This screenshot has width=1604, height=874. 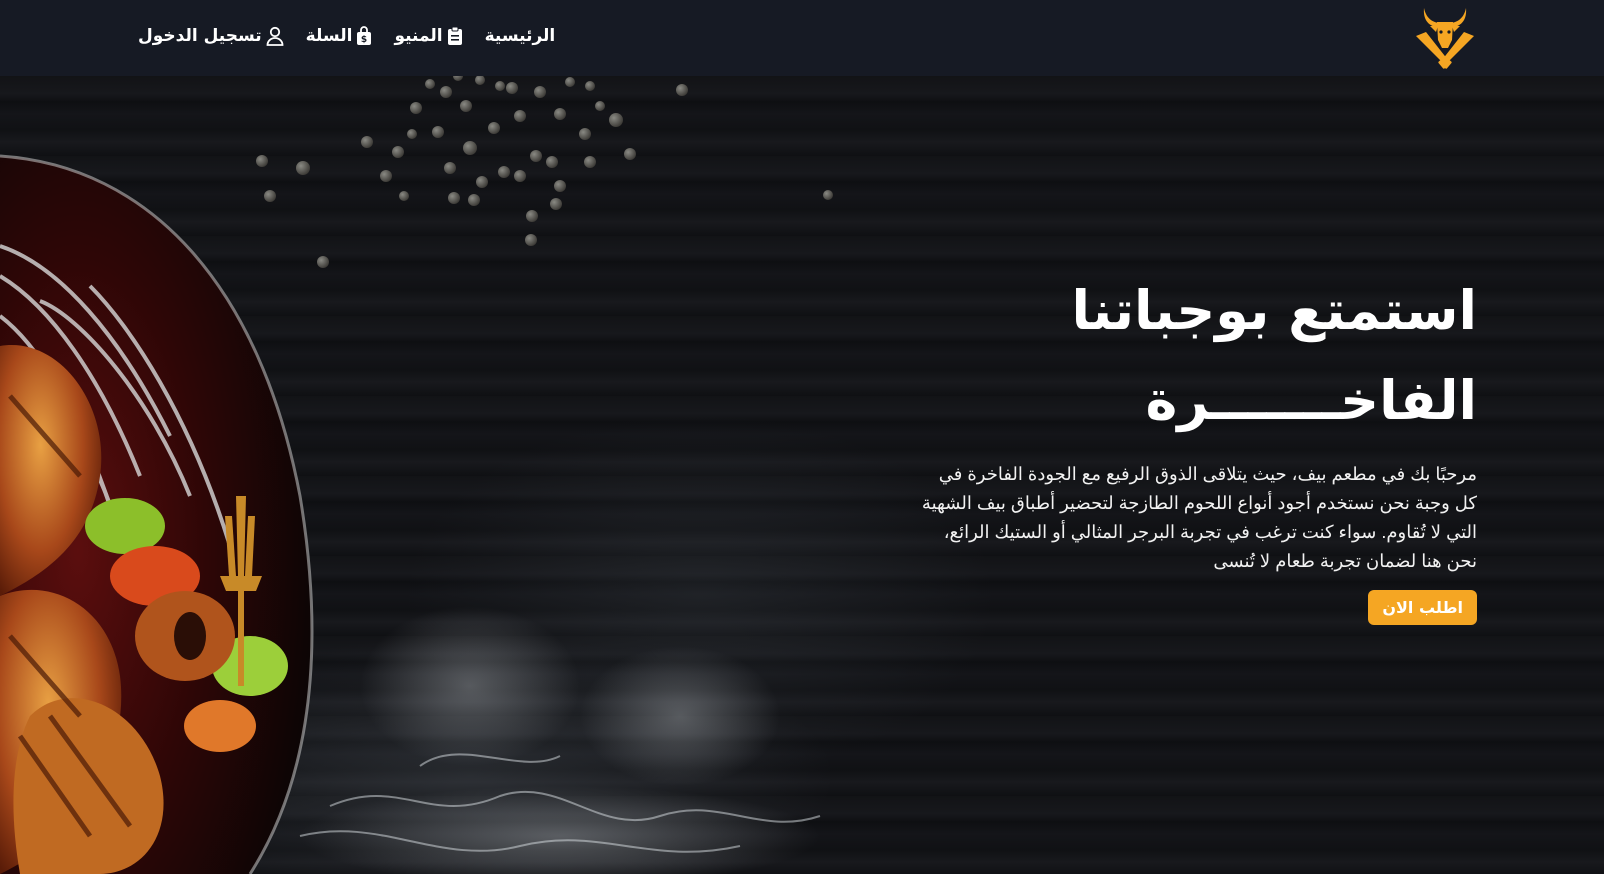 What do you see at coordinates (275, 36) in the screenshot?
I see `user-icon` at bounding box center [275, 36].